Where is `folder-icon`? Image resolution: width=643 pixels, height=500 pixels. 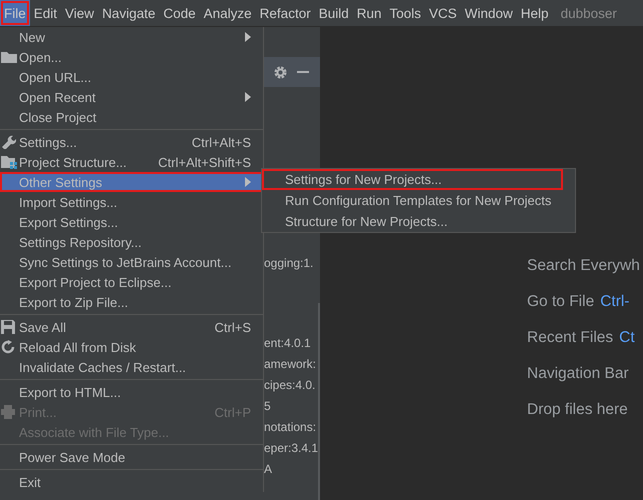
folder-icon is located at coordinates (9, 56).